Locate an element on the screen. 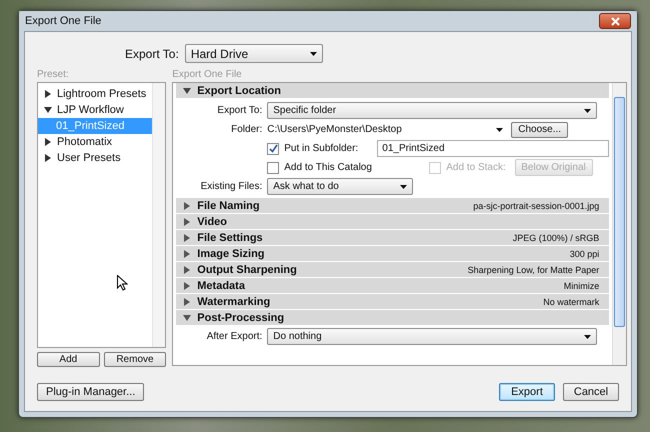 This screenshot has width=650, height=432. existing-files-dropdown: Ask what to do is located at coordinates (340, 186).